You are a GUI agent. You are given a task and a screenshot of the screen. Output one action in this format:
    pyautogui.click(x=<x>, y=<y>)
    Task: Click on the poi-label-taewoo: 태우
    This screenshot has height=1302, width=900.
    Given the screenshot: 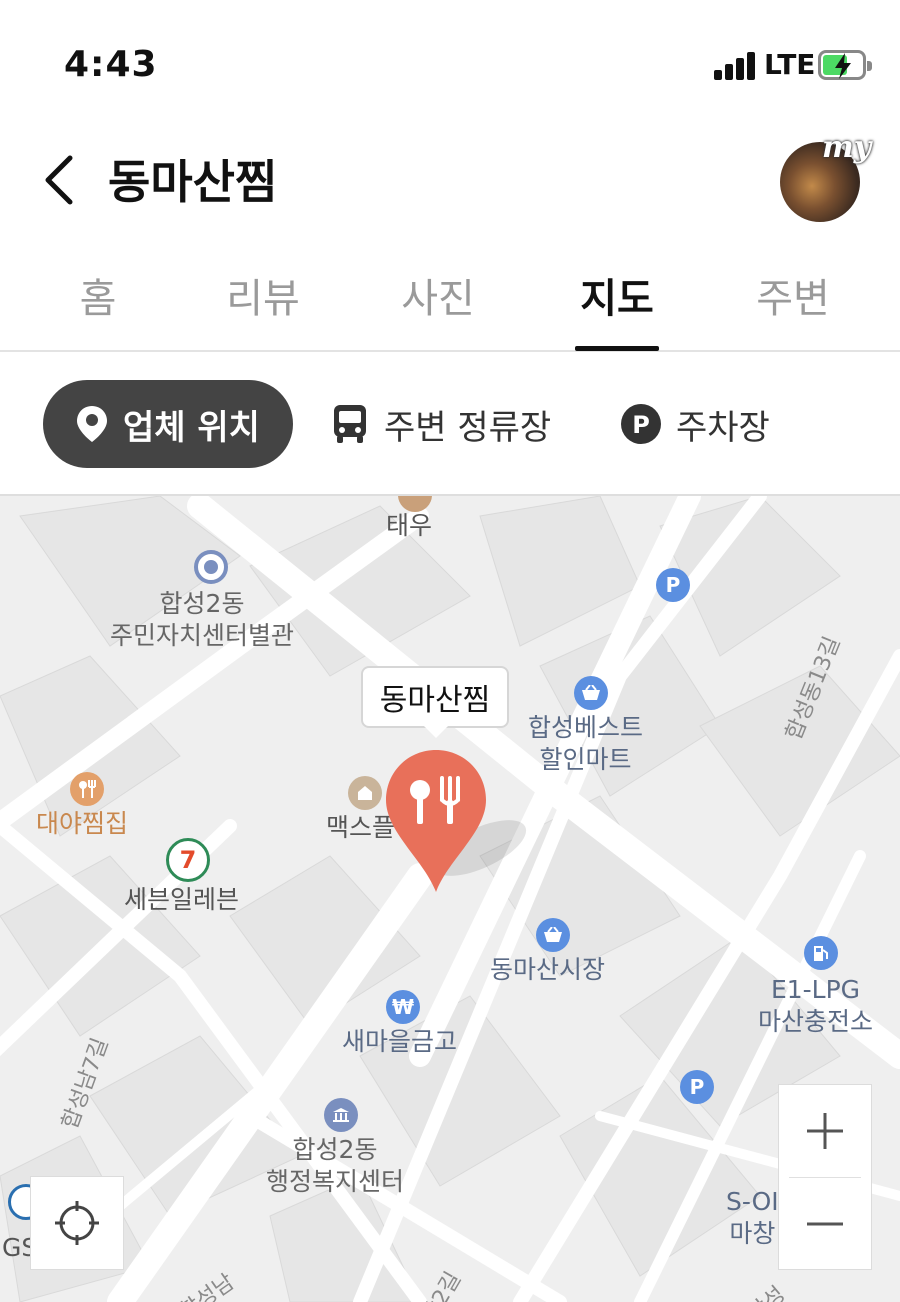 What is the action you would take?
    pyautogui.click(x=409, y=526)
    